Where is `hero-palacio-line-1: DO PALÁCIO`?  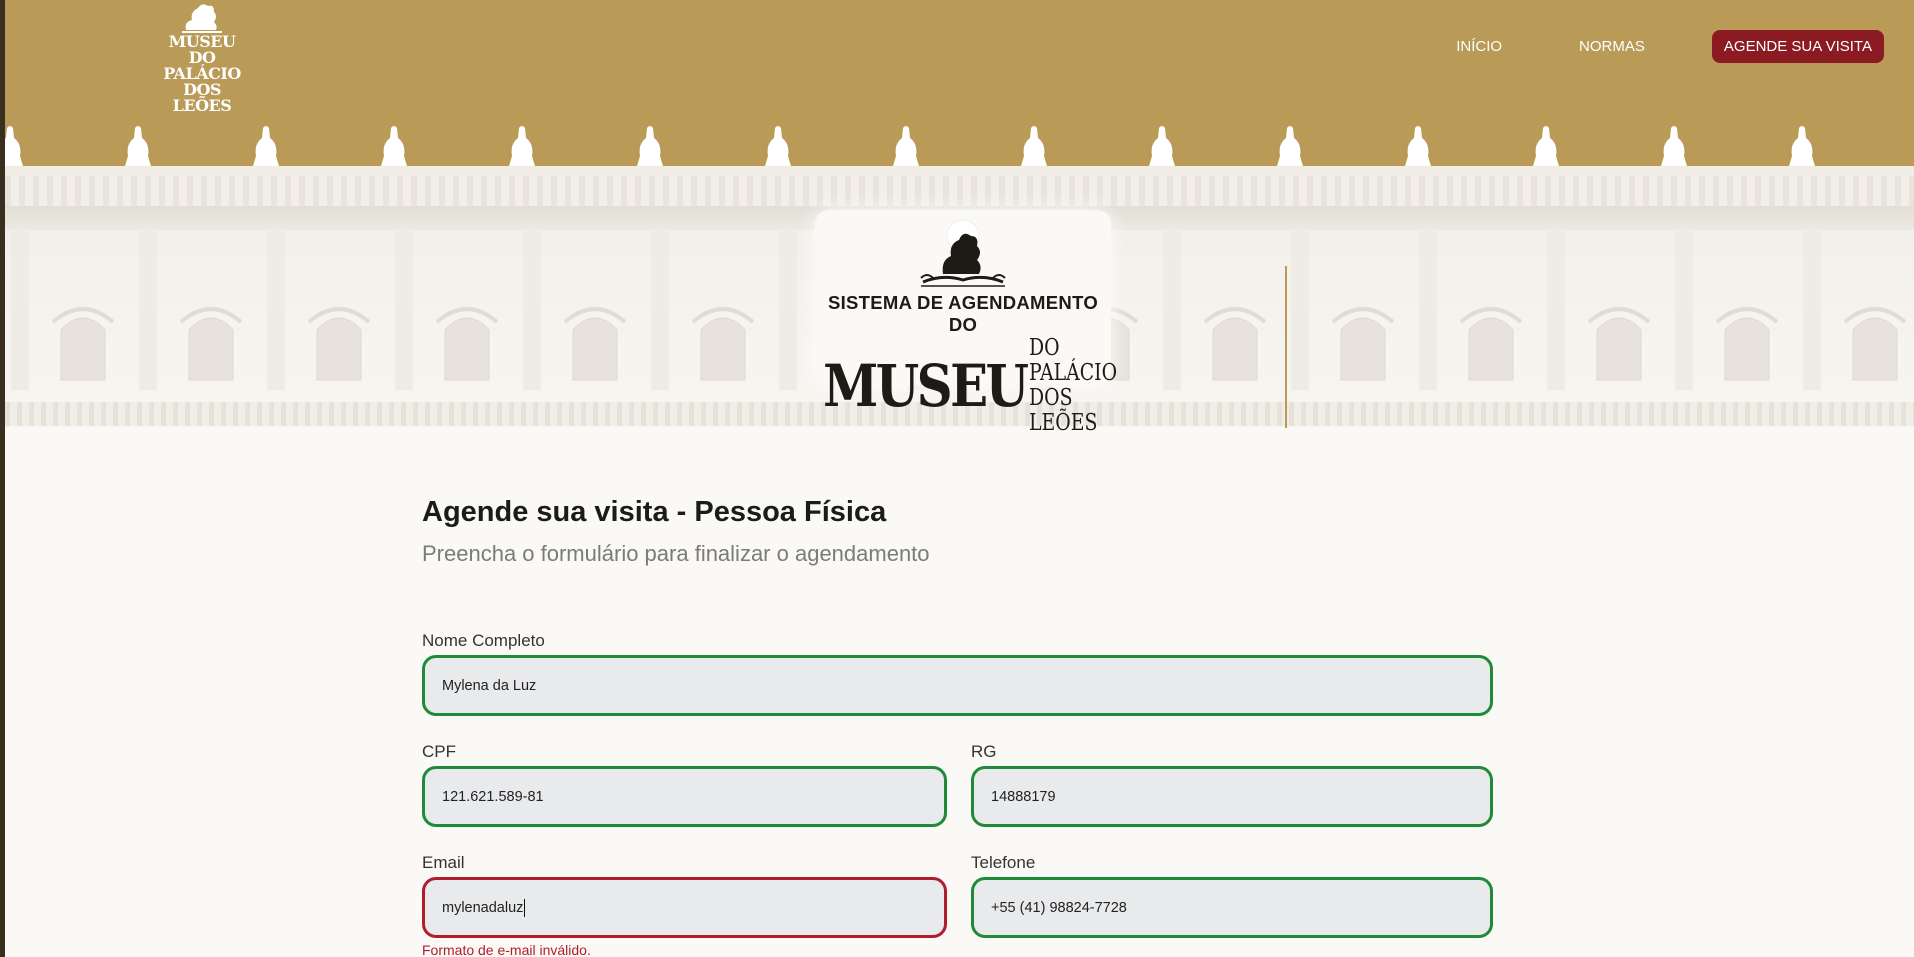 hero-palacio-line-1: DO PALÁCIO is located at coordinates (1072, 360).